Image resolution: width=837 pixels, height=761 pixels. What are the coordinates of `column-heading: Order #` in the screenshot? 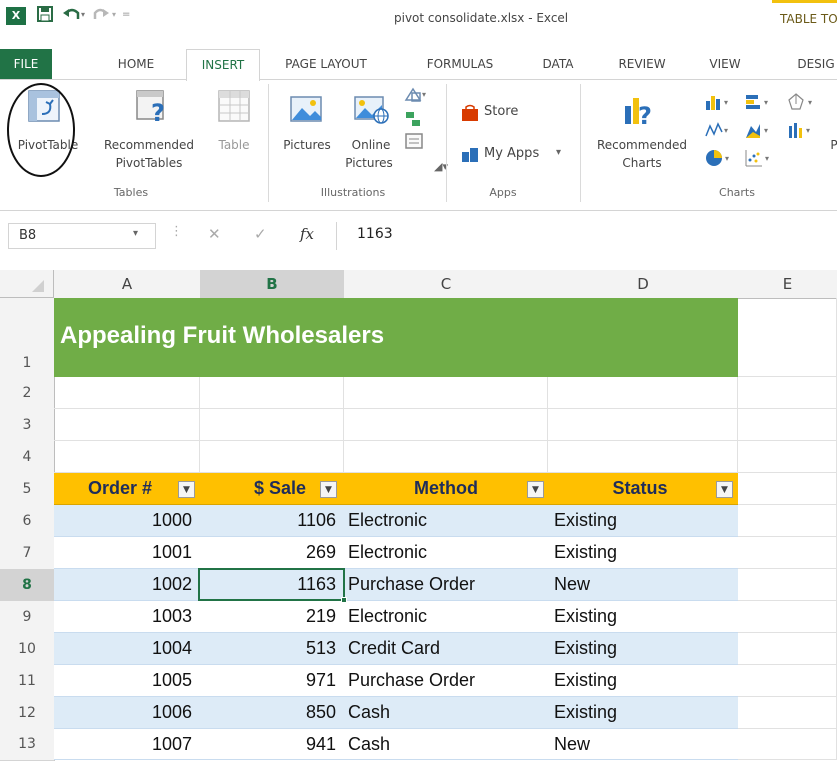 It's located at (120, 488).